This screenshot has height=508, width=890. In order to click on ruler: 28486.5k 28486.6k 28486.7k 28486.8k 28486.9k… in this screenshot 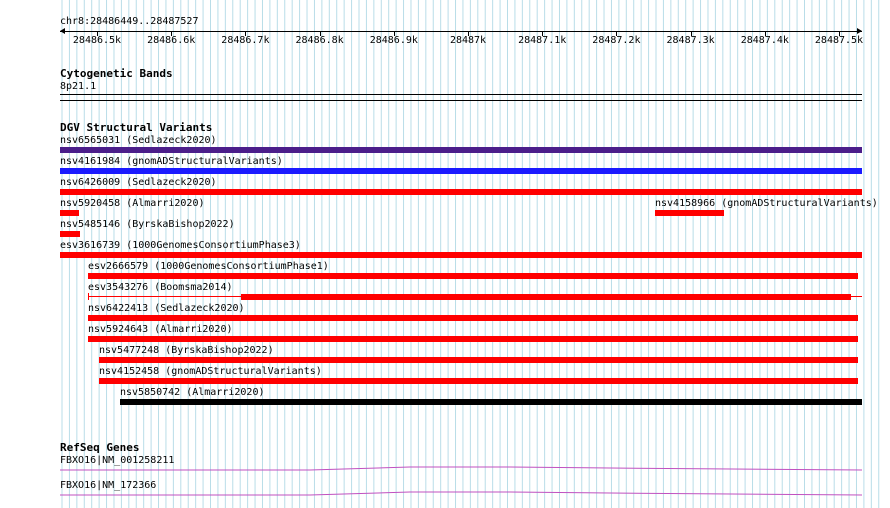, I will do `click(462, 38)`.